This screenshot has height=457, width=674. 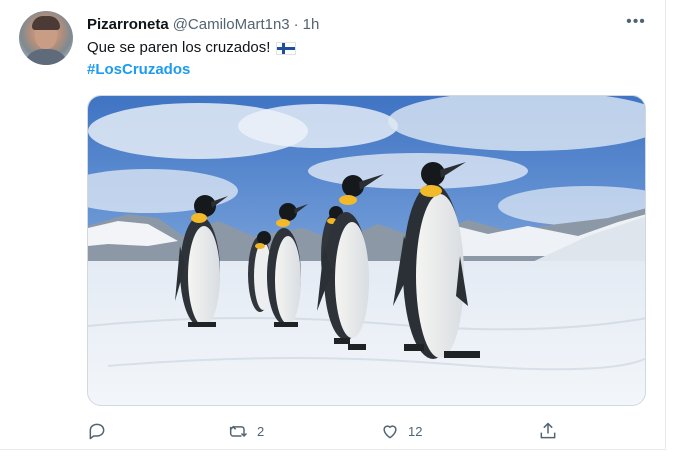 I want to click on tweet-header: Pizarroneta @CamiloMart1n3 · 1h, so click(x=203, y=24).